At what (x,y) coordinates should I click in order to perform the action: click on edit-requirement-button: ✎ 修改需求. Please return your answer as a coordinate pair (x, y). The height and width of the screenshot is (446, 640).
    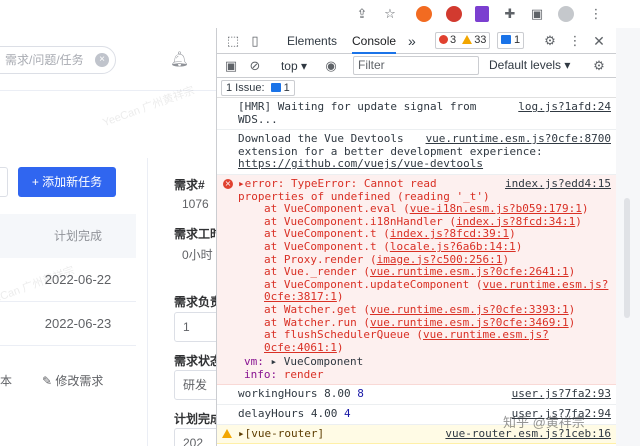
    Looking at the image, I should click on (72, 380).